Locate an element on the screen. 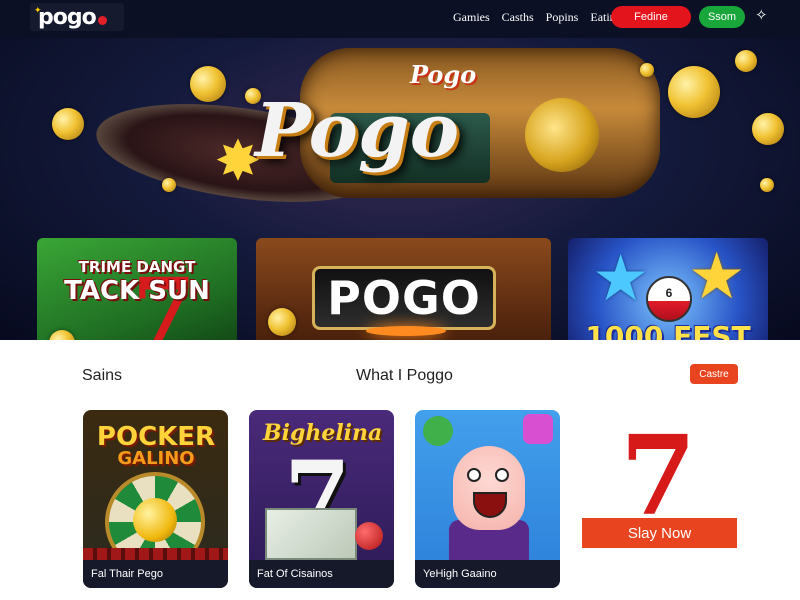 This screenshot has height=600, width=800. game-title-line2: GALINO is located at coordinates (156, 458).